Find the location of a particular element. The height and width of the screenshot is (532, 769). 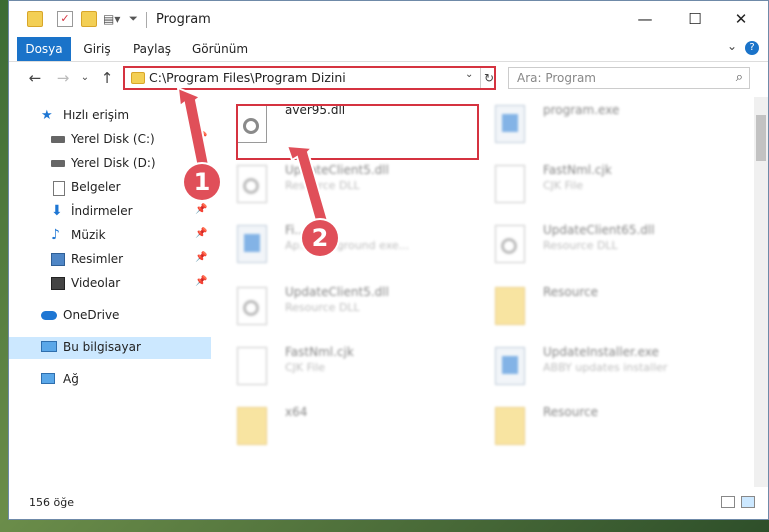

step-1-badge: 1 is located at coordinates (202, 182).